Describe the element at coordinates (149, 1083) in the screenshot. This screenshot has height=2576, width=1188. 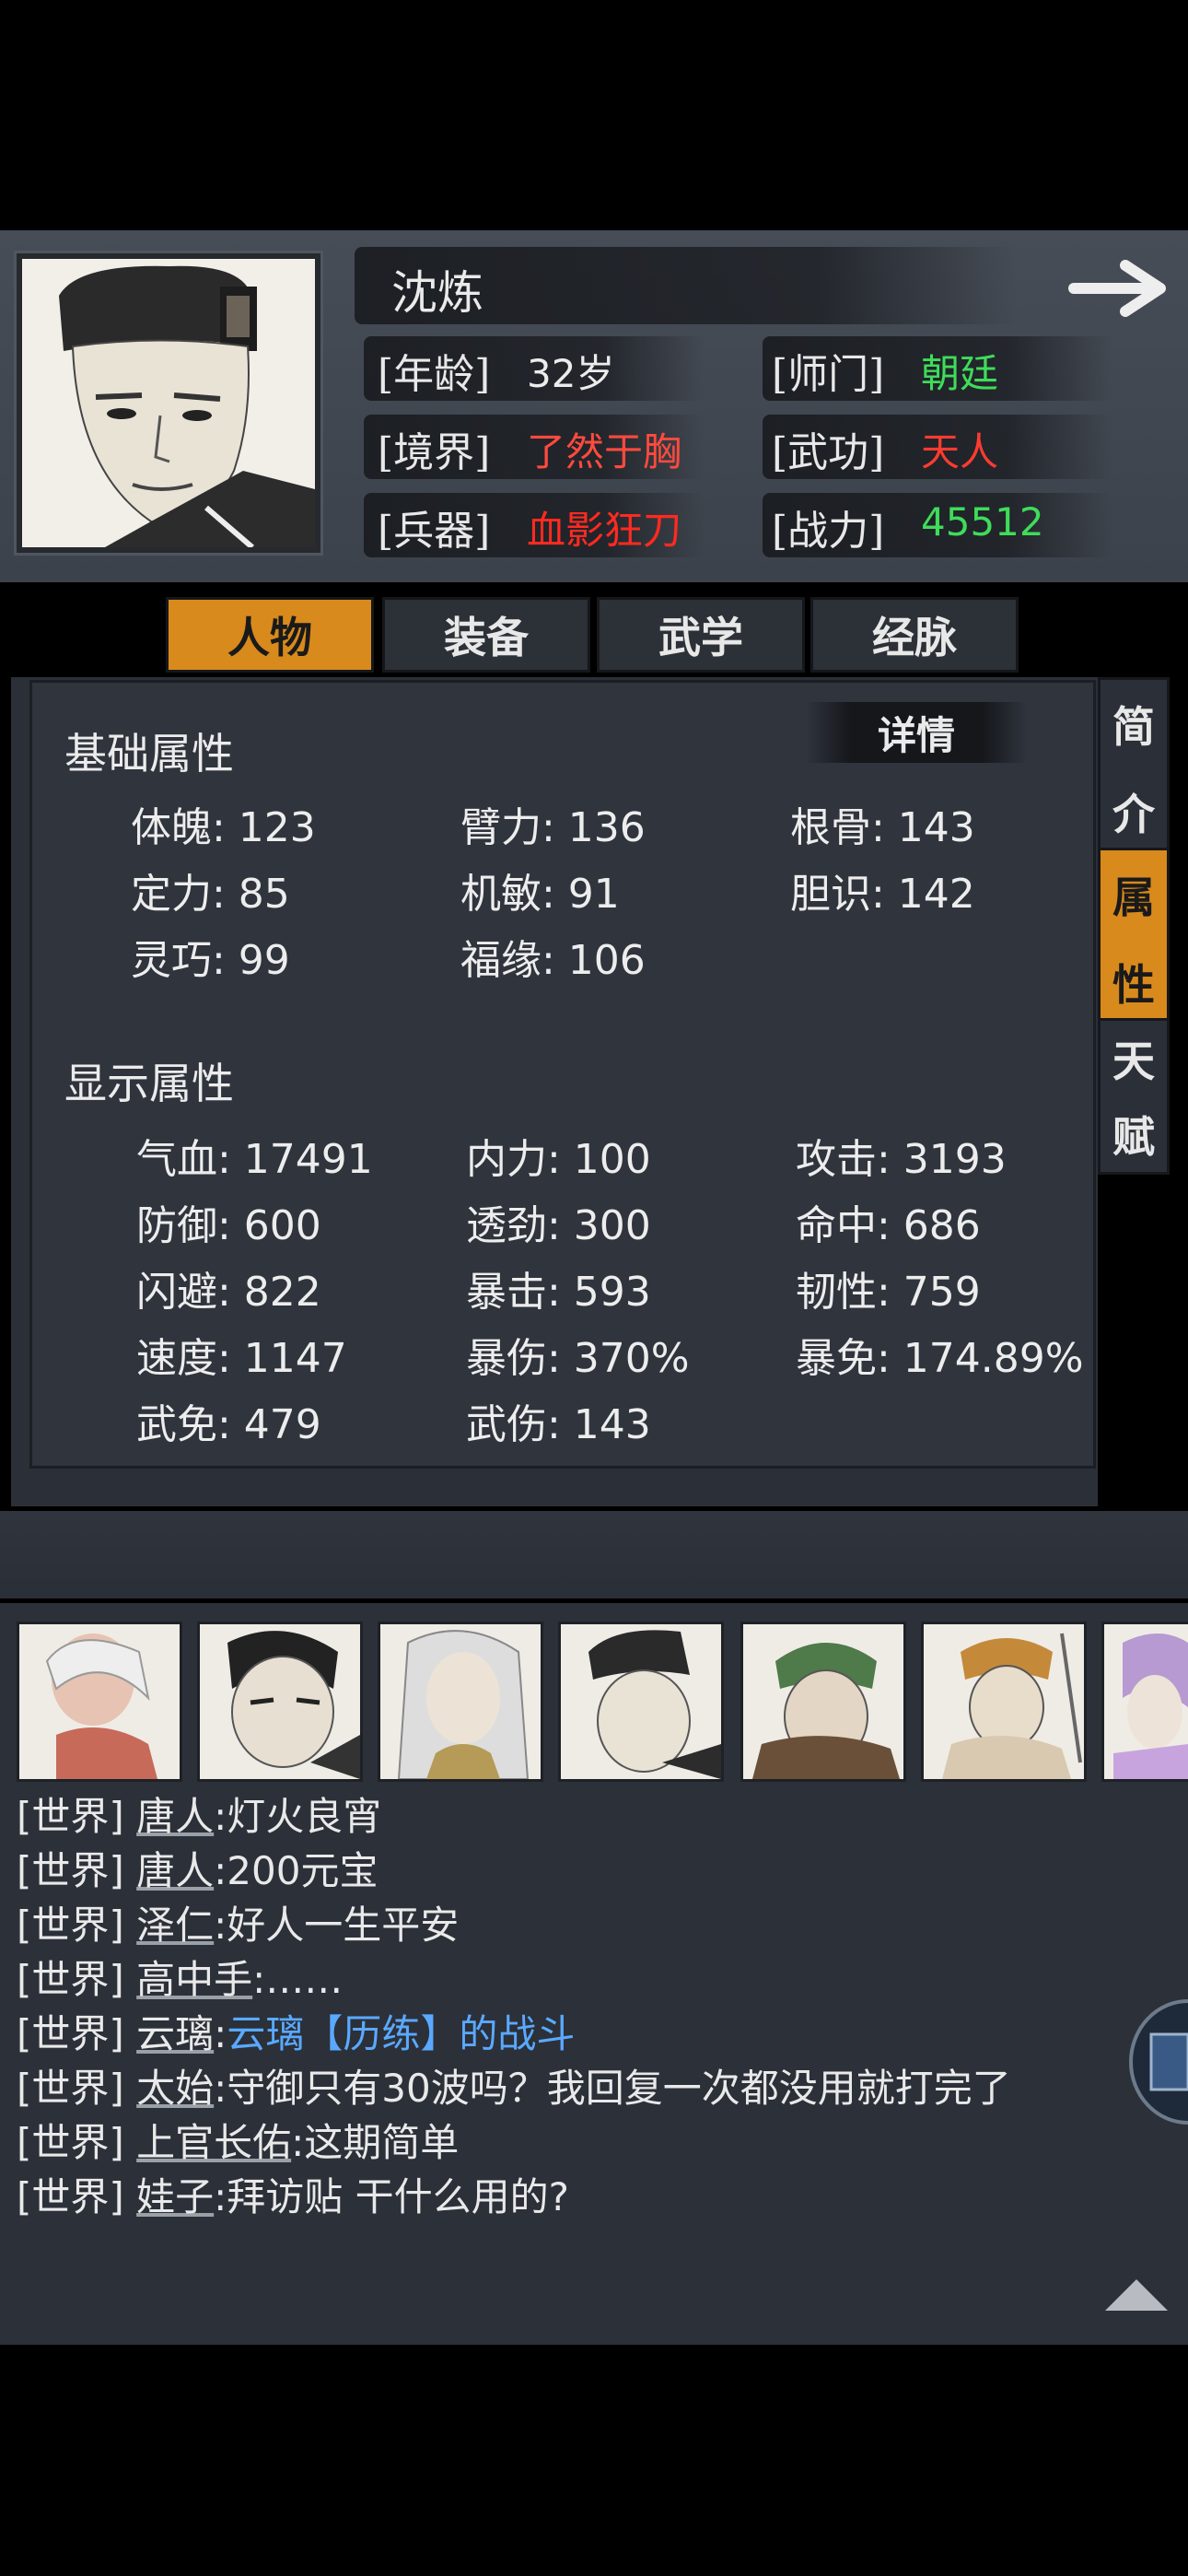
I see `display-attributes-title: 显示属性` at that location.